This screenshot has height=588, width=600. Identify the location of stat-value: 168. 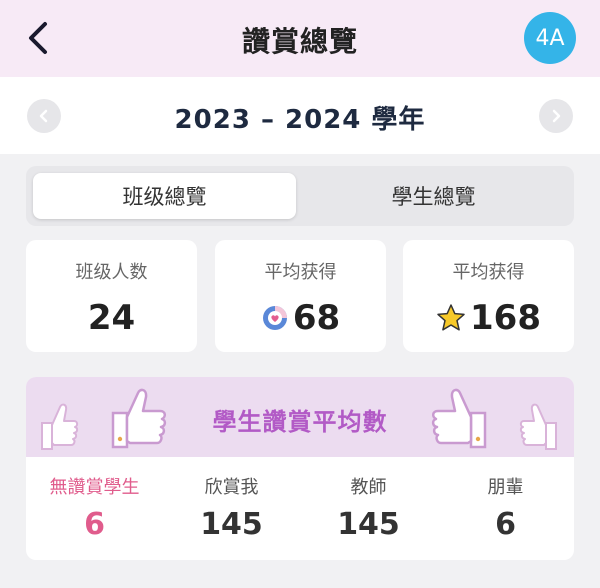
(505, 318).